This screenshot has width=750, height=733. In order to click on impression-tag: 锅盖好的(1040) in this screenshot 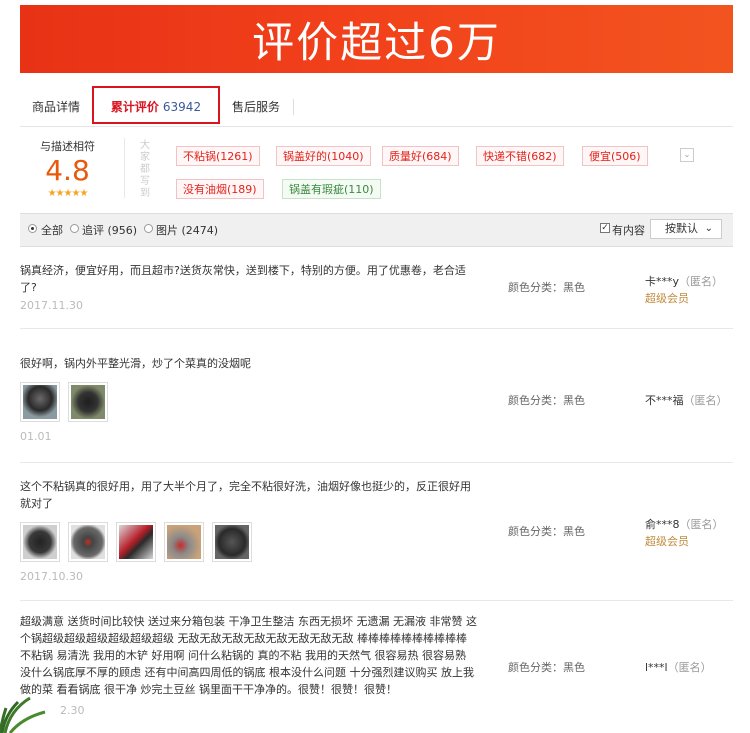, I will do `click(323, 156)`.